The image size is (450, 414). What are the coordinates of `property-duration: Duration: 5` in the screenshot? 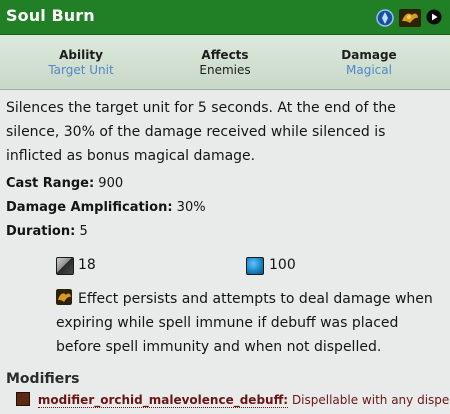 It's located at (47, 231).